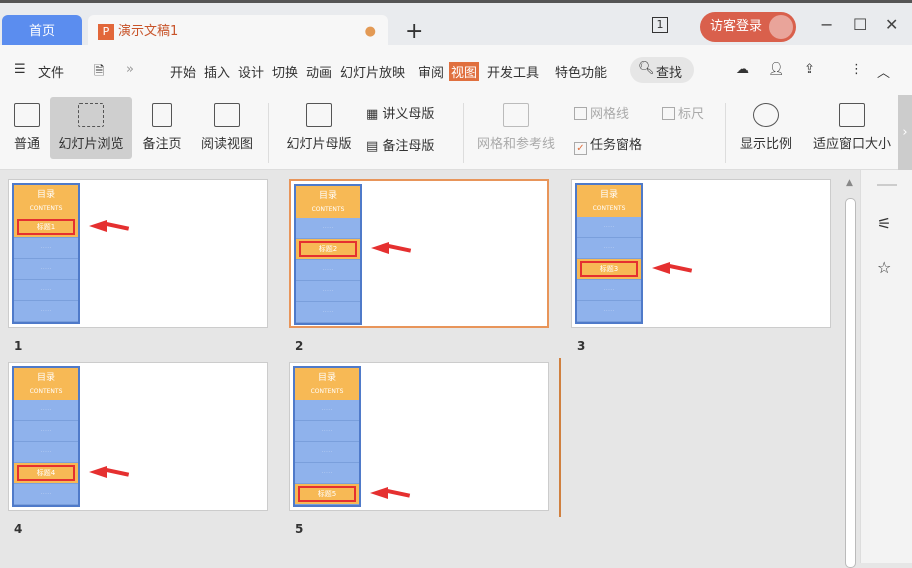  I want to click on ribbon-scroll-right: ›, so click(905, 132).